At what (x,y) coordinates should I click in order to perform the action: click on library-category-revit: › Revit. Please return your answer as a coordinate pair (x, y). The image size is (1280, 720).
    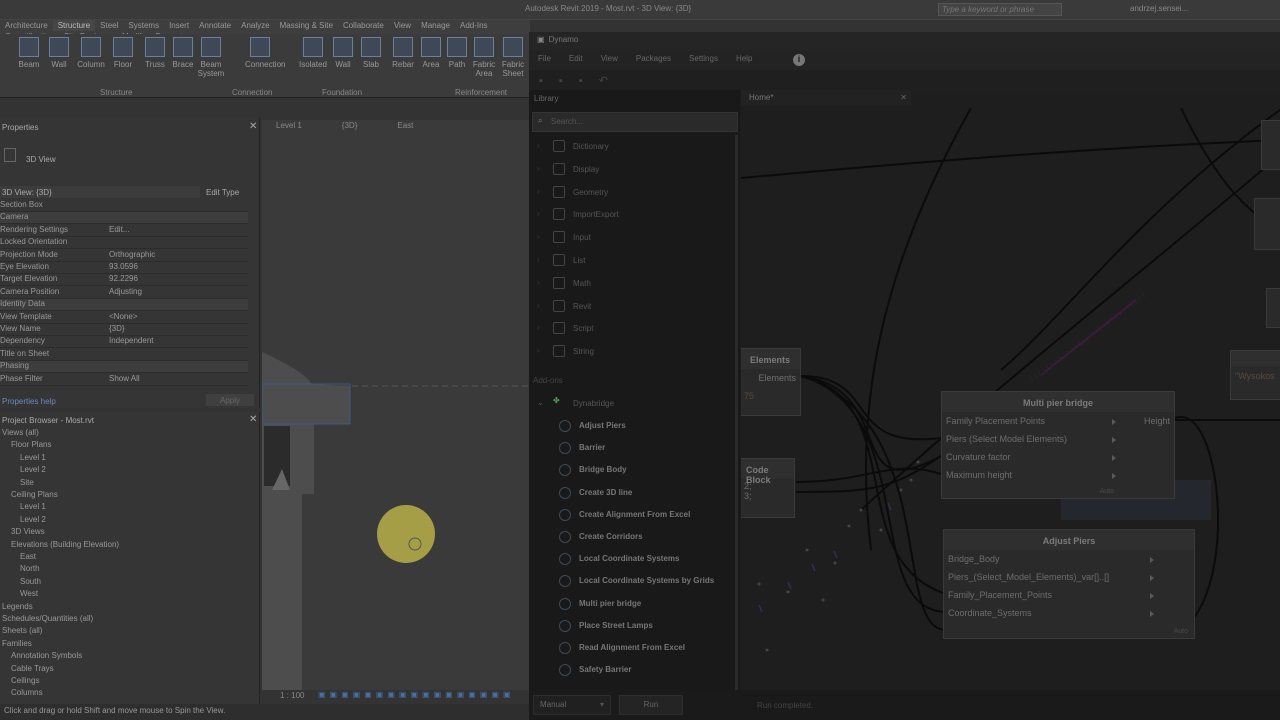
    Looking at the image, I should click on (634, 307).